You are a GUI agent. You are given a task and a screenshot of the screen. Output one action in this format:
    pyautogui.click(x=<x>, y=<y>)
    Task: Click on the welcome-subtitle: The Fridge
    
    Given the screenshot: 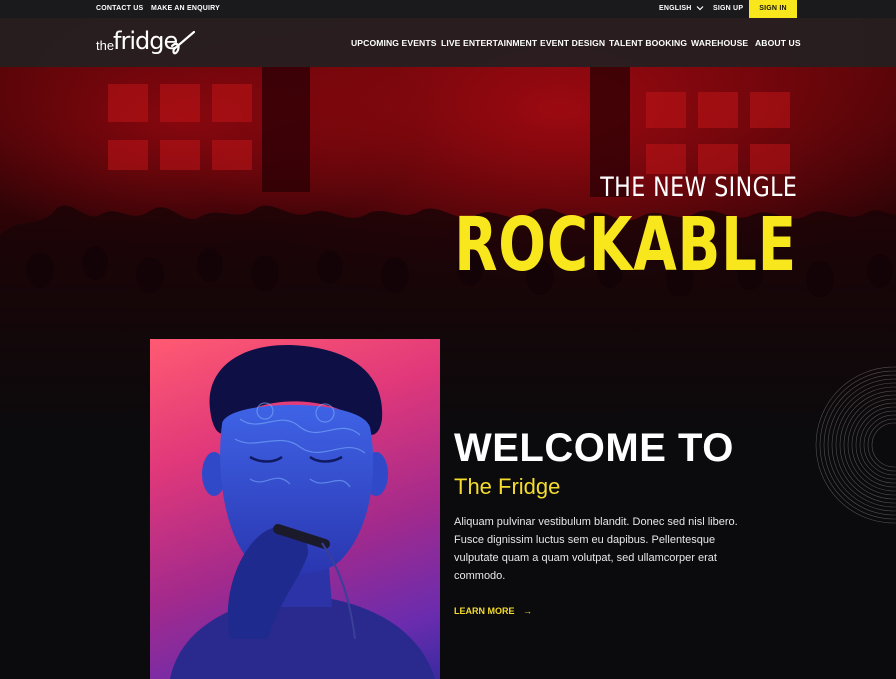 What is the action you would take?
    pyautogui.click(x=507, y=486)
    